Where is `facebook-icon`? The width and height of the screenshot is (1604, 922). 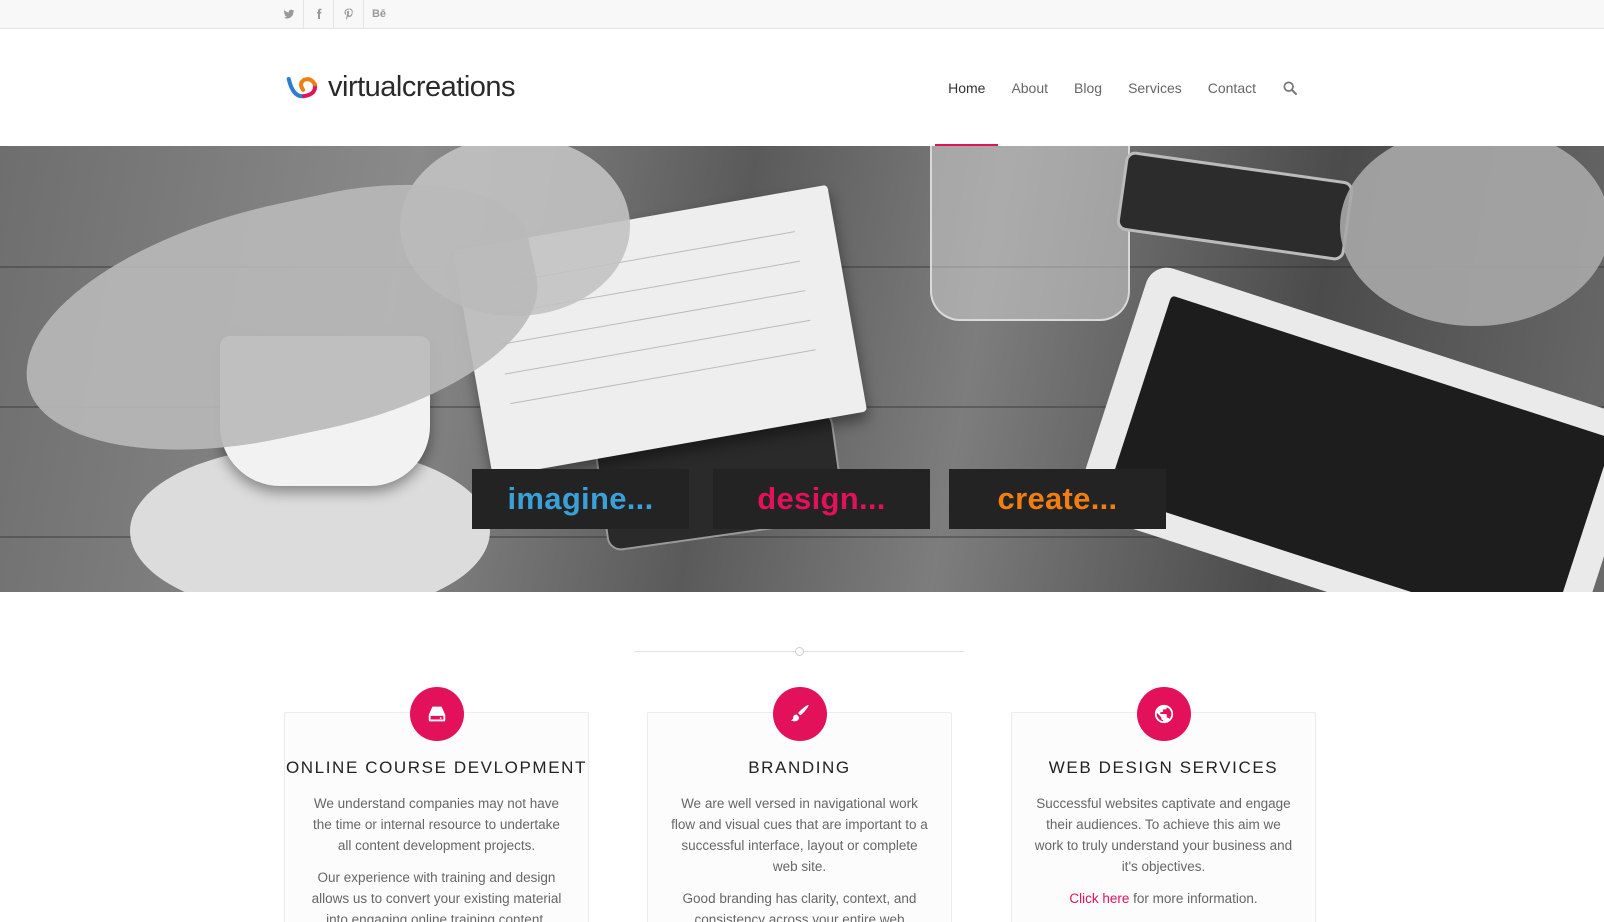 facebook-icon is located at coordinates (319, 14).